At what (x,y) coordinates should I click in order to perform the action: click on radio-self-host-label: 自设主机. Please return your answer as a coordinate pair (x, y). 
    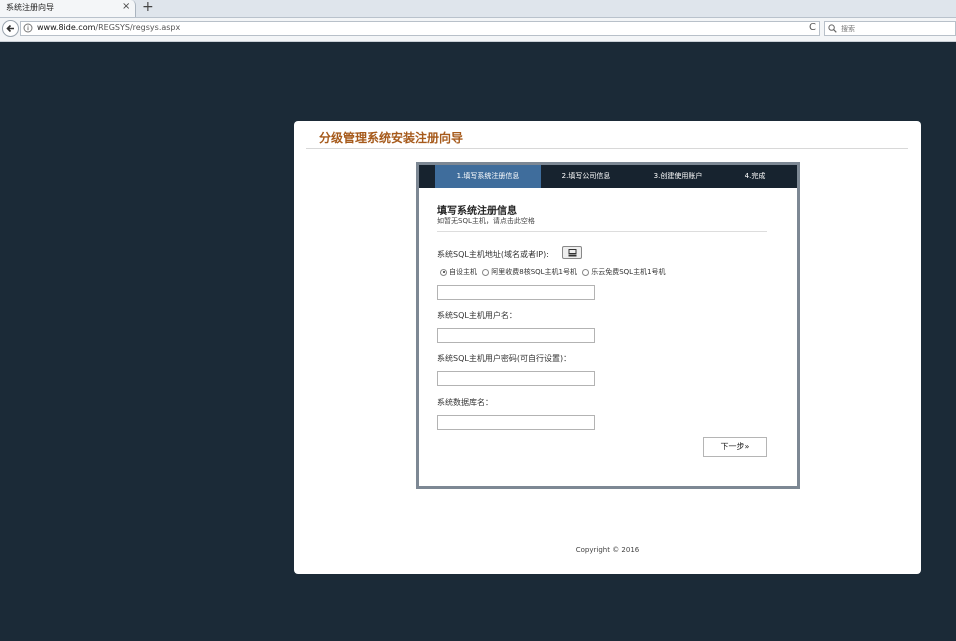
    Looking at the image, I should click on (463, 272).